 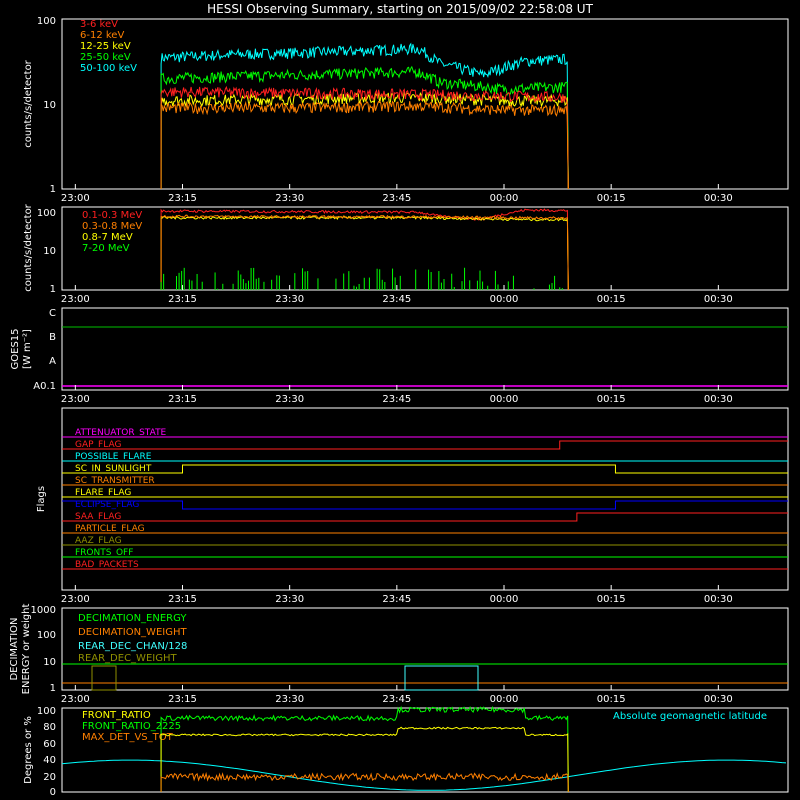 What do you see at coordinates (14, 648) in the screenshot?
I see `y-axis-label: DECIMATION` at bounding box center [14, 648].